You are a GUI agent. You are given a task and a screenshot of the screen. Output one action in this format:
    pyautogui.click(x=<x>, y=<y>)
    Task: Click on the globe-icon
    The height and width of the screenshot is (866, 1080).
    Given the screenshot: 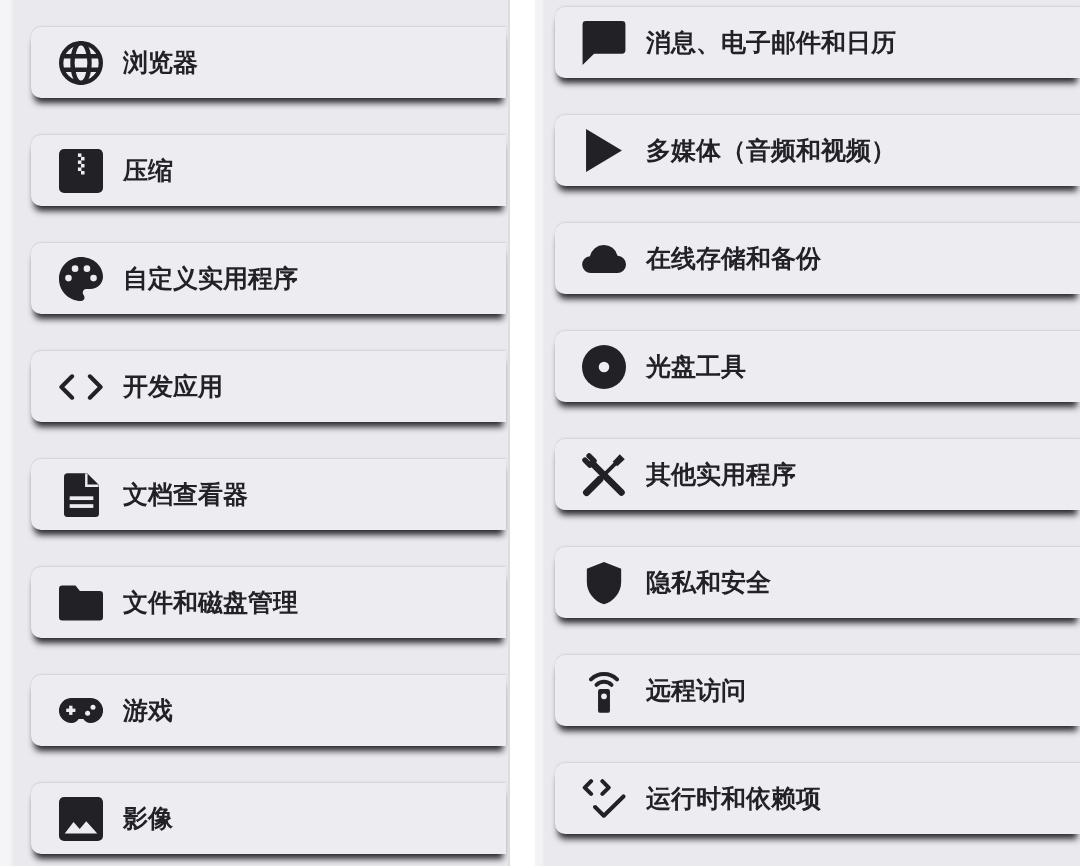 What is the action you would take?
    pyautogui.click(x=81, y=62)
    